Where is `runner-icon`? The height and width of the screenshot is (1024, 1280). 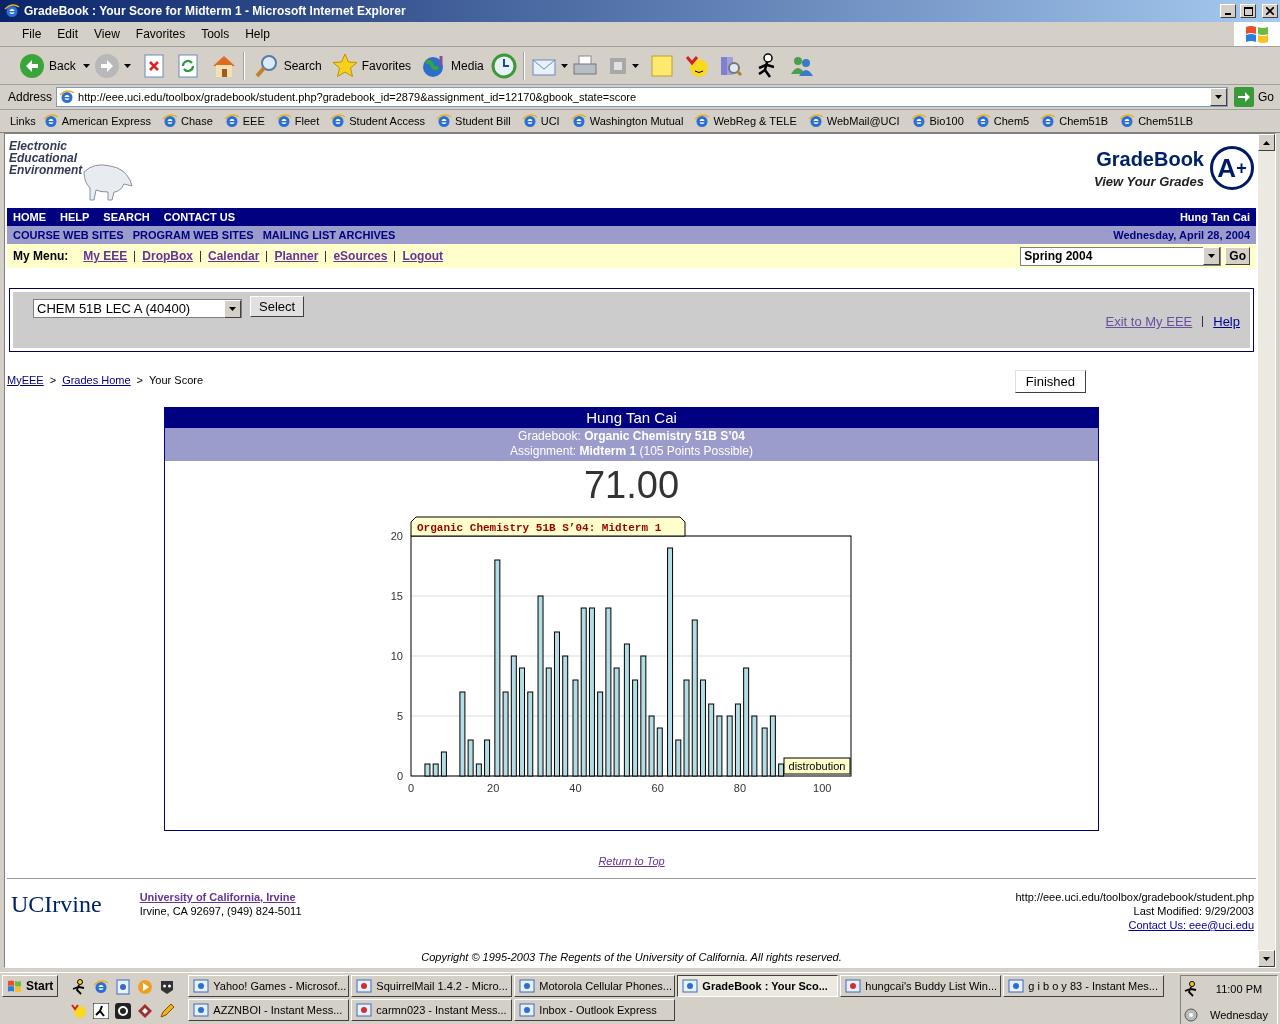 runner-icon is located at coordinates (101, 1011).